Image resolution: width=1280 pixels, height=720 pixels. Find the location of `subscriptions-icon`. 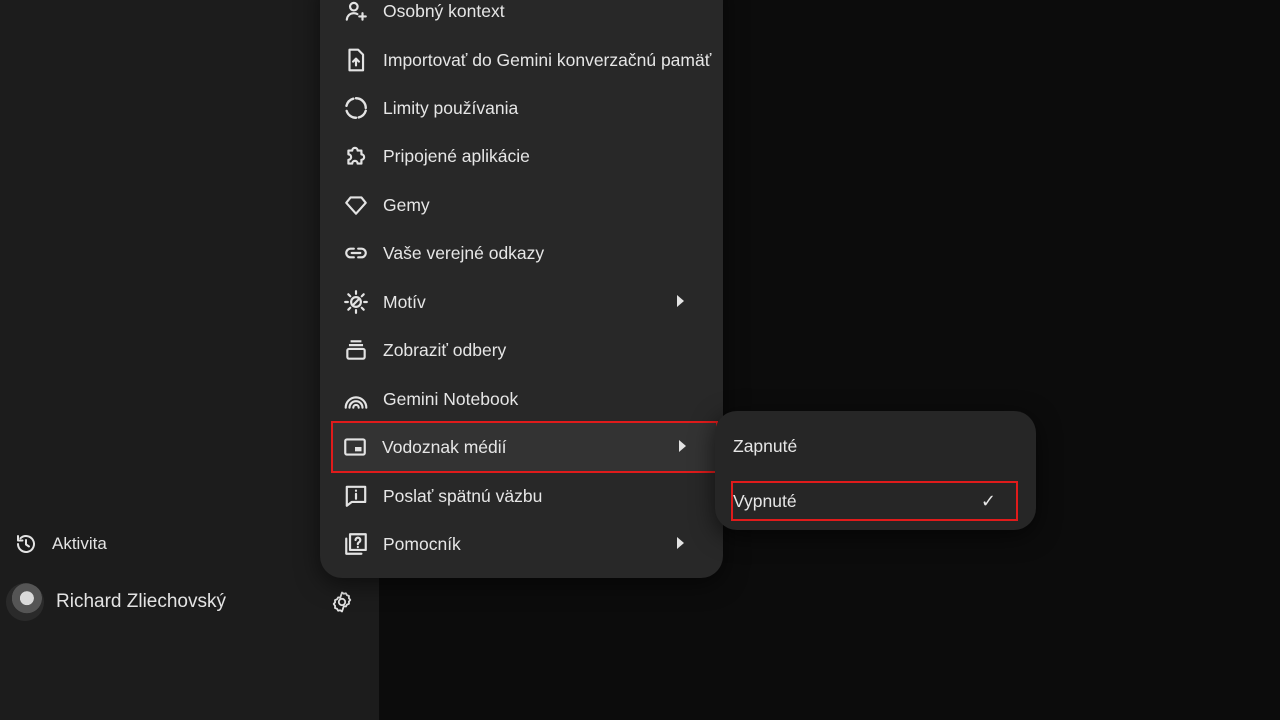

subscriptions-icon is located at coordinates (356, 350).